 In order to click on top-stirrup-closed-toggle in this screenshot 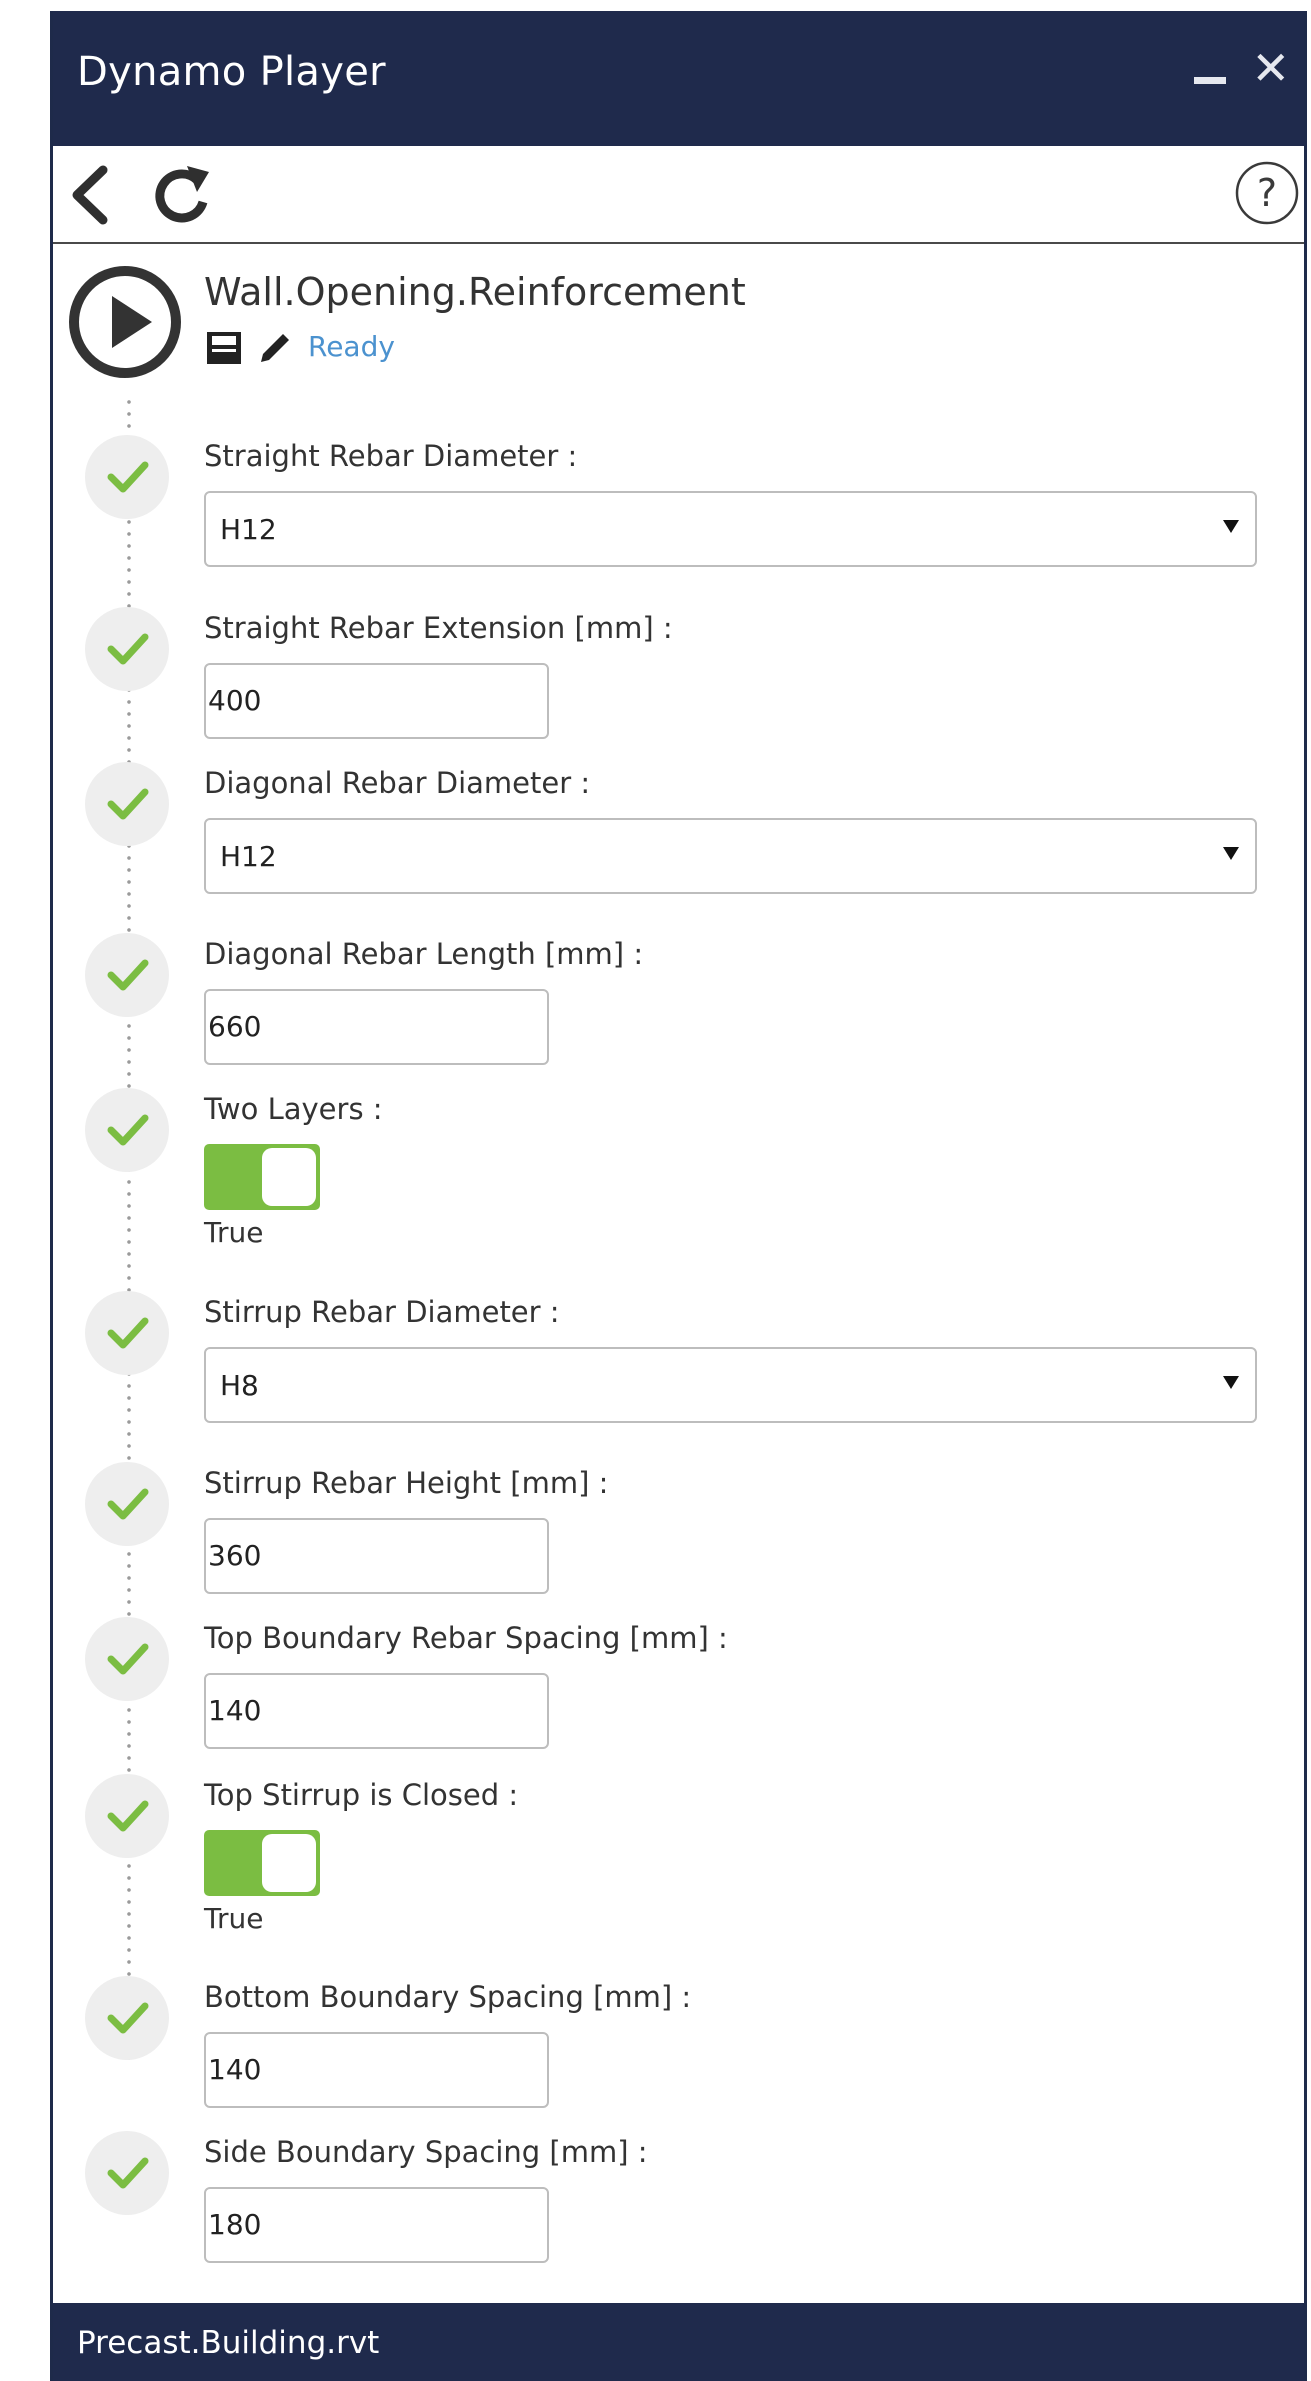, I will do `click(262, 1863)`.